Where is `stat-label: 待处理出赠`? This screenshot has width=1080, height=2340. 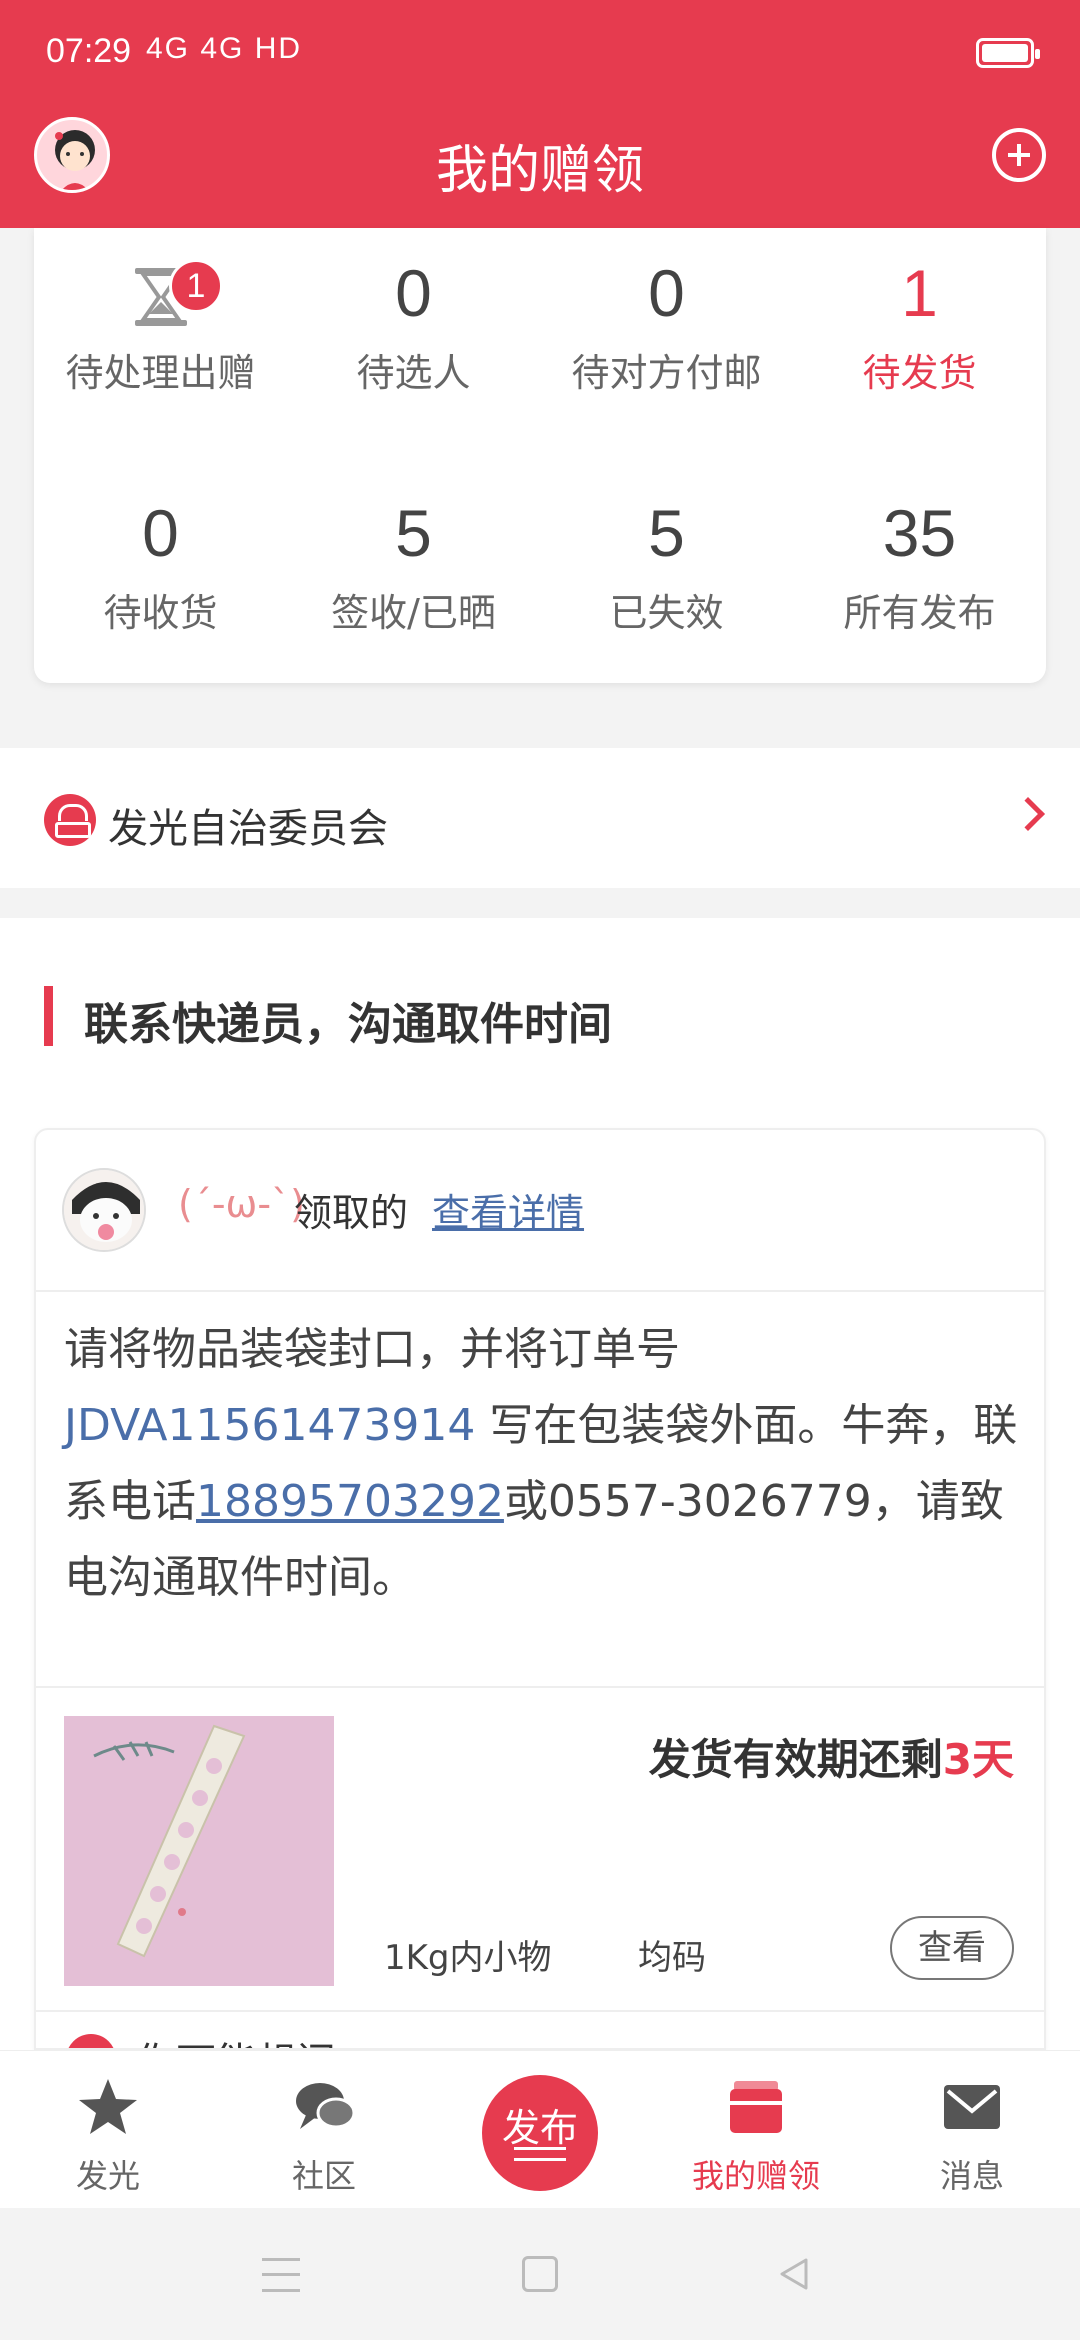
stat-label: 待处理出赠 is located at coordinates (160, 373).